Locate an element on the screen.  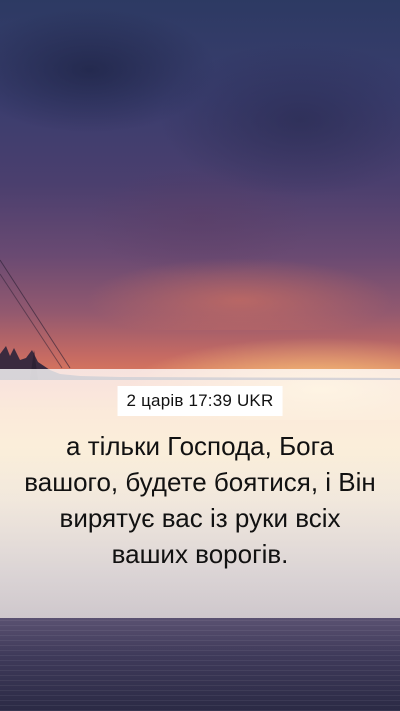
verse-reference: 2 царів 17:39 UKR is located at coordinates (200, 401).